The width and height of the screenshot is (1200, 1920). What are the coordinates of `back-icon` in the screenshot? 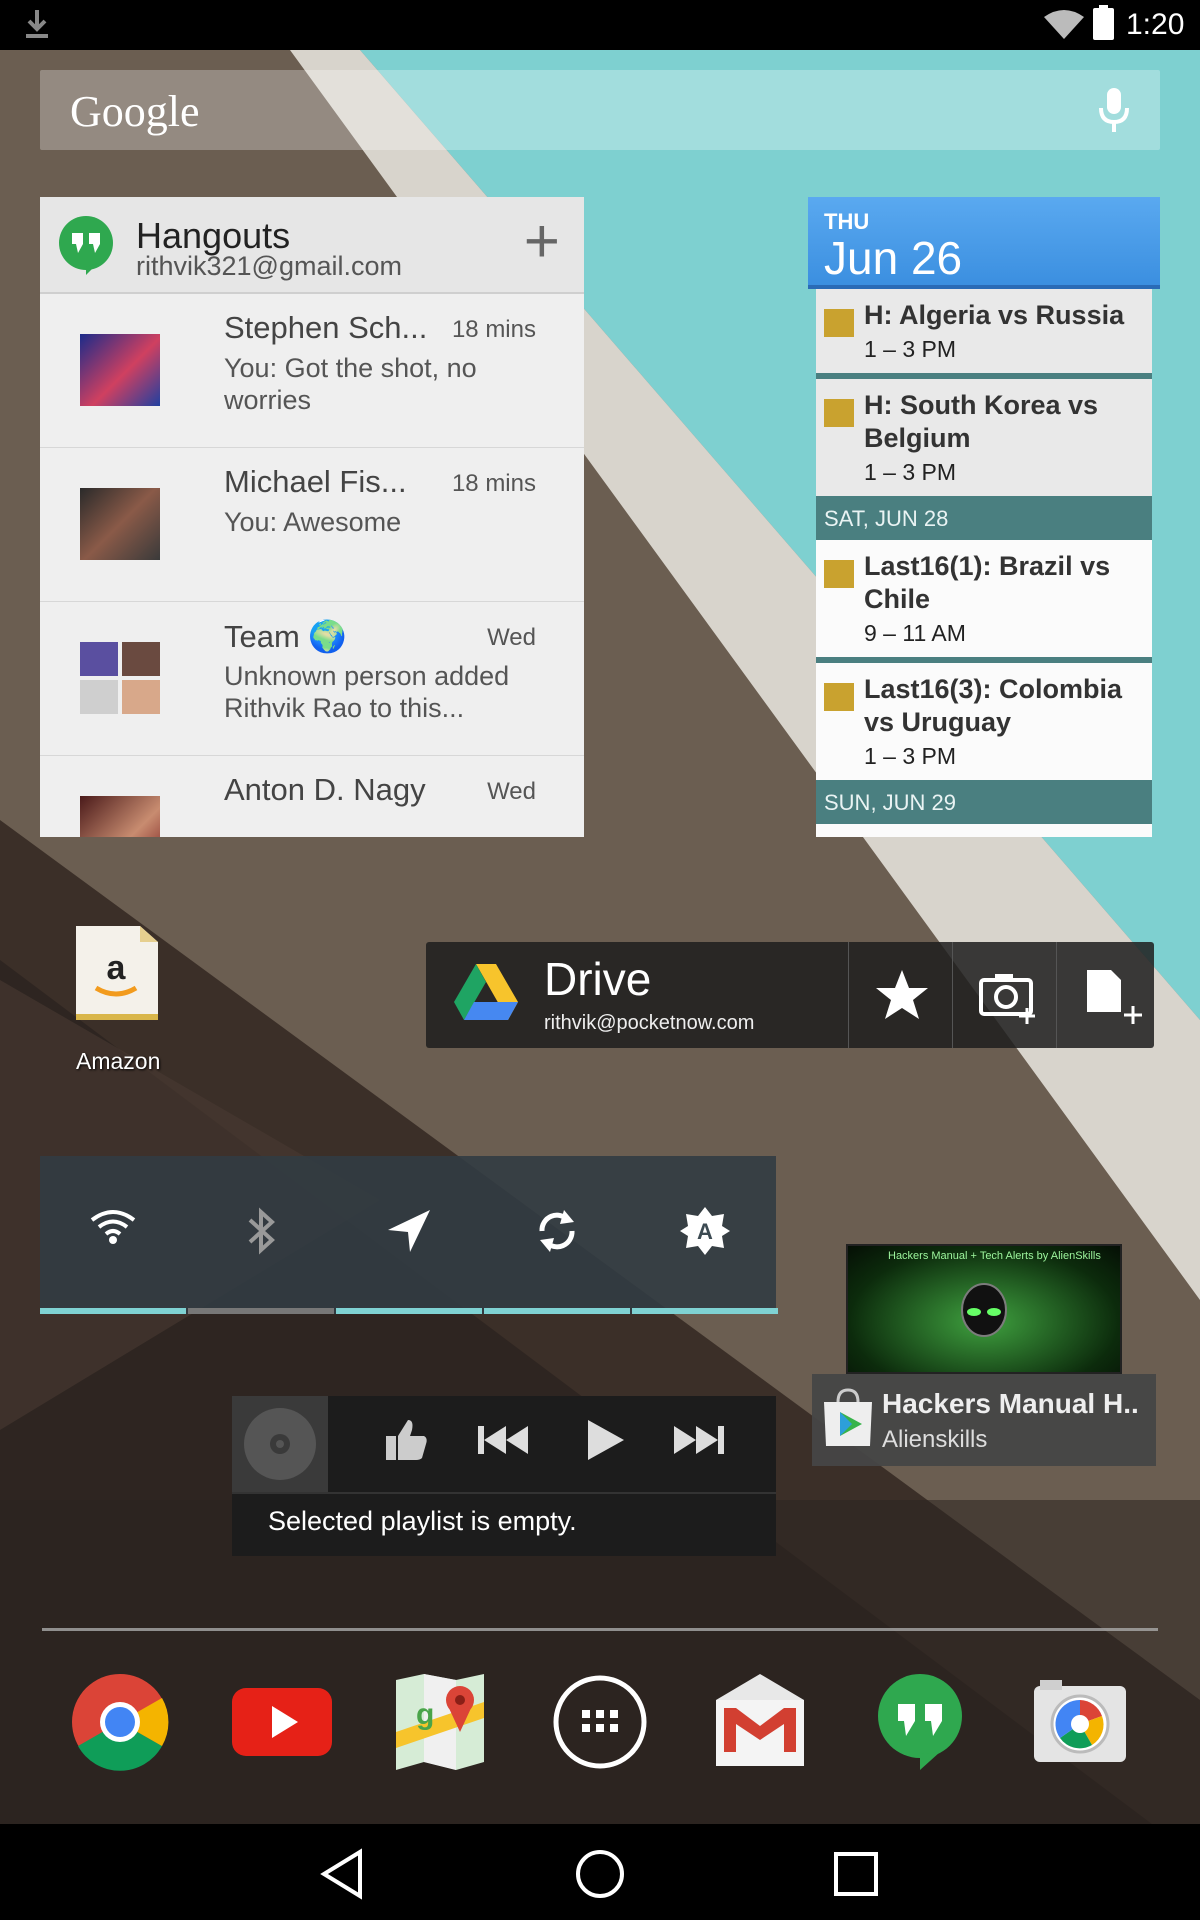 It's located at (341, 1874).